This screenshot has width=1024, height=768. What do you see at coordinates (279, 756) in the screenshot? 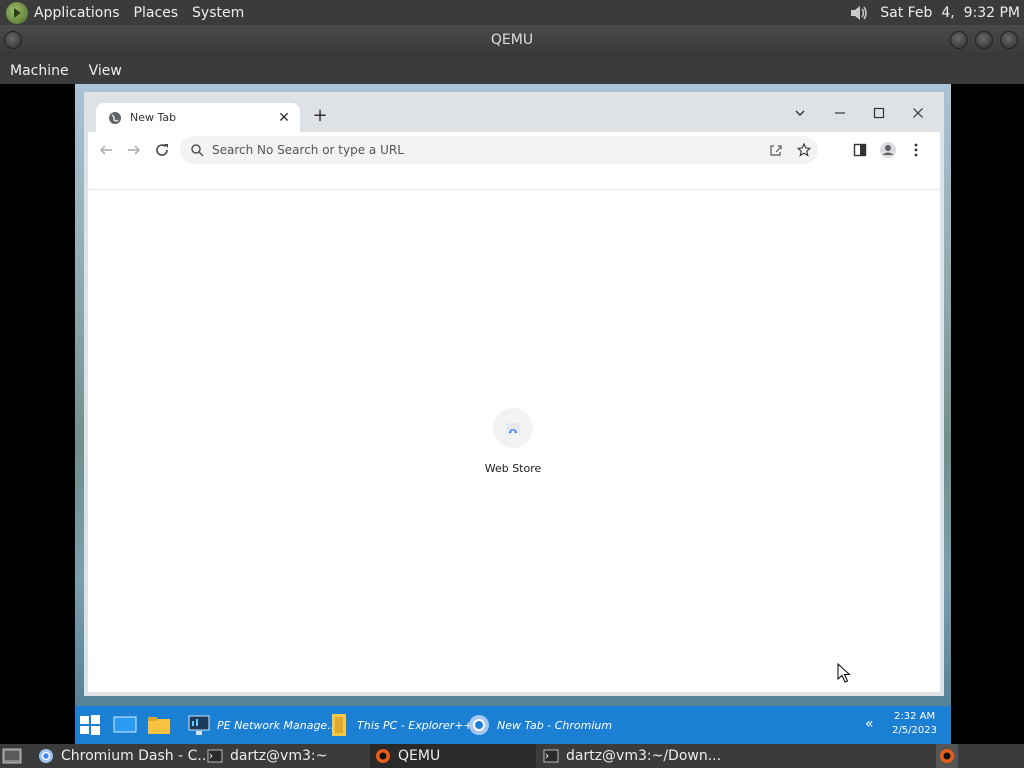
I see `taskbar-item-label: dartz@vm3:~` at bounding box center [279, 756].